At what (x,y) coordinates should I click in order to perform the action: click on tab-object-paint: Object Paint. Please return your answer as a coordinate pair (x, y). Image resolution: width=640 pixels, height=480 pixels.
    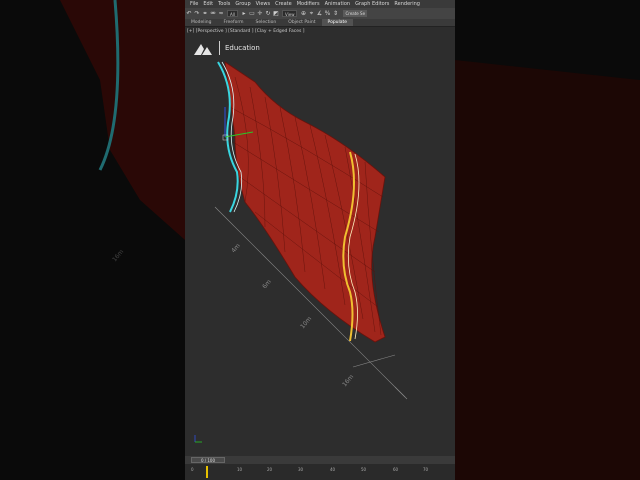
    Looking at the image, I should click on (301, 22).